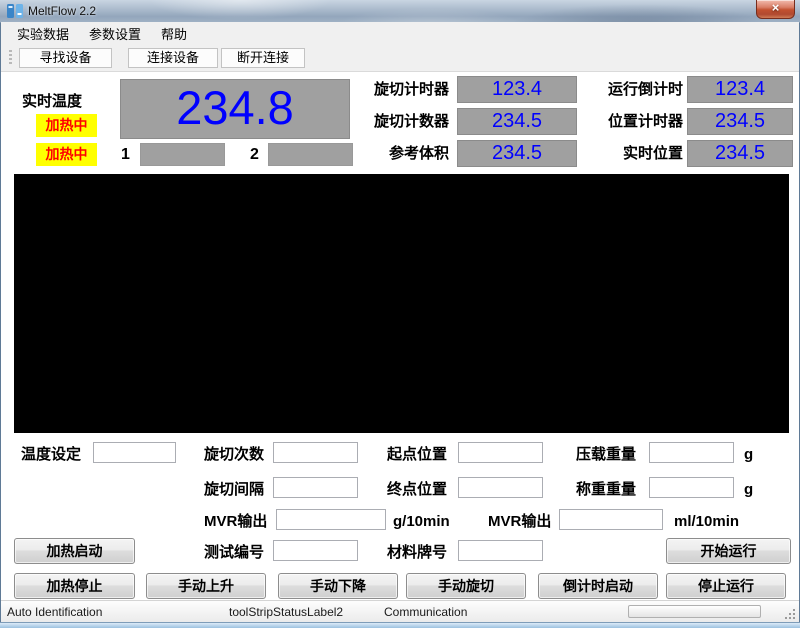  Describe the element at coordinates (10, 58) in the screenshot. I see `toolbar-grip-icon` at that location.